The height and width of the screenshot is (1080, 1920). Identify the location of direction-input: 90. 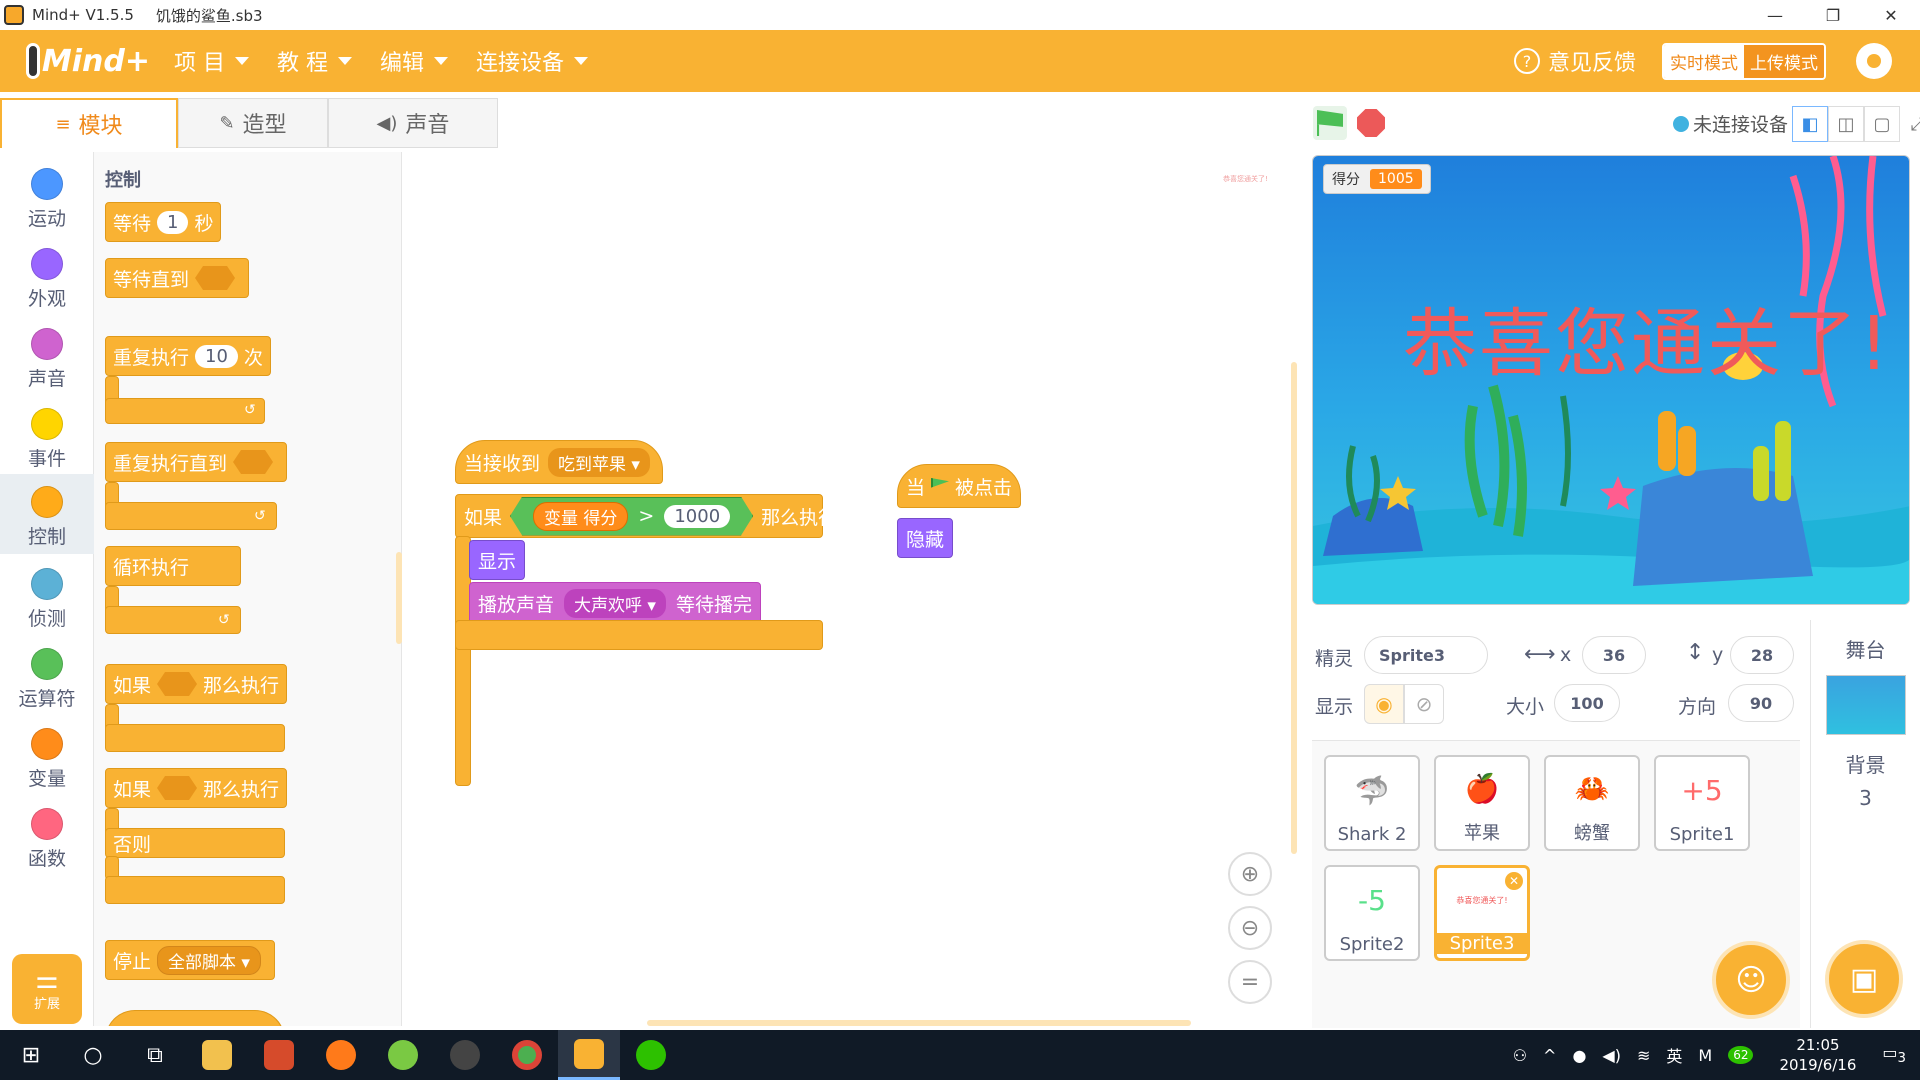
(1761, 703).